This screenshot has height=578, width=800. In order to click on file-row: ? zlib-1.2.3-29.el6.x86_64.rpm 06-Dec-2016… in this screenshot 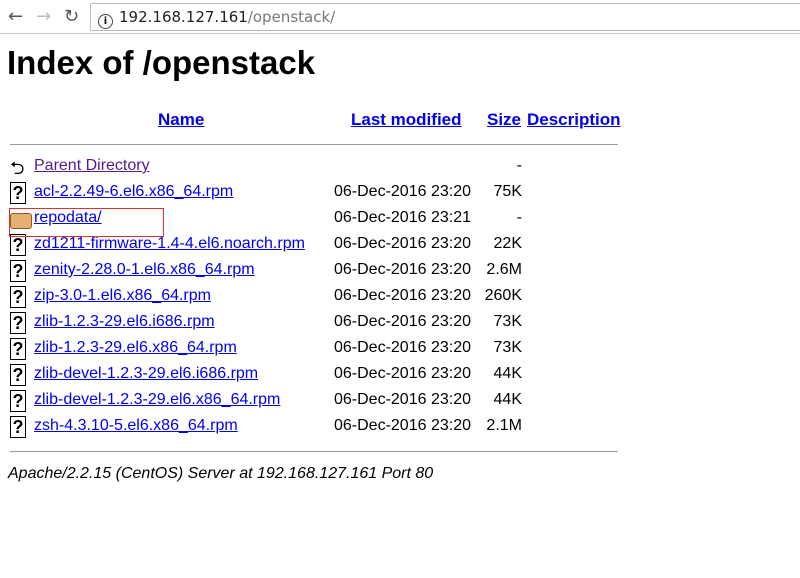, I will do `click(310, 350)`.